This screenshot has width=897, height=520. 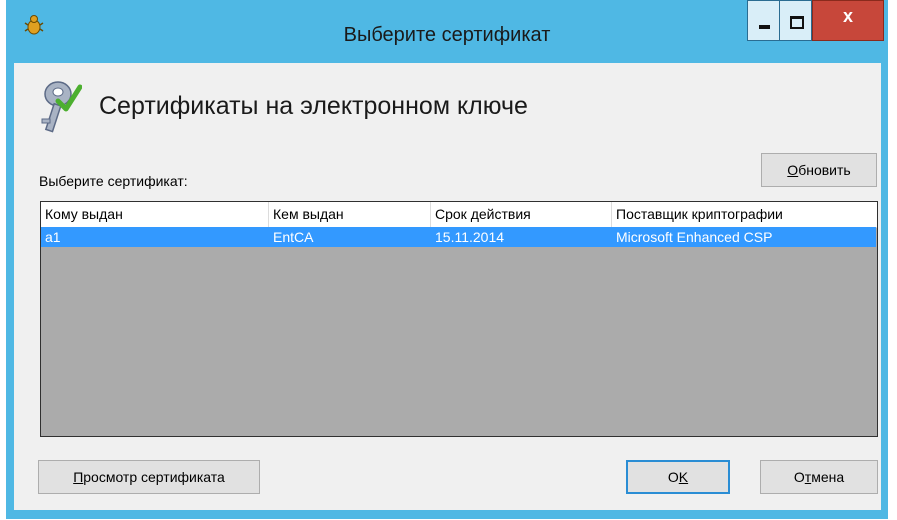 What do you see at coordinates (793, 170) in the screenshot?
I see `refresh-mnemonic: О` at bounding box center [793, 170].